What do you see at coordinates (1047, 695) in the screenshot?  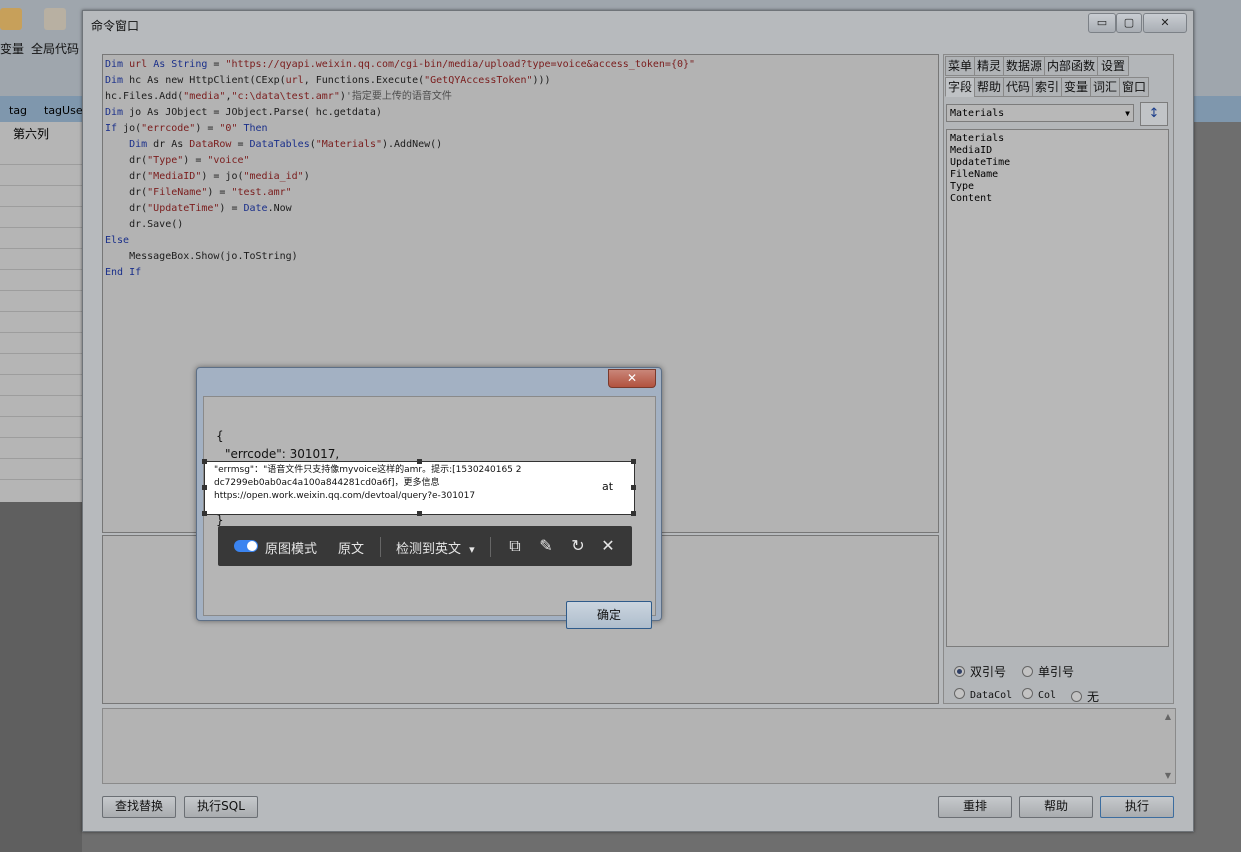 I see `radio-label: Col` at bounding box center [1047, 695].